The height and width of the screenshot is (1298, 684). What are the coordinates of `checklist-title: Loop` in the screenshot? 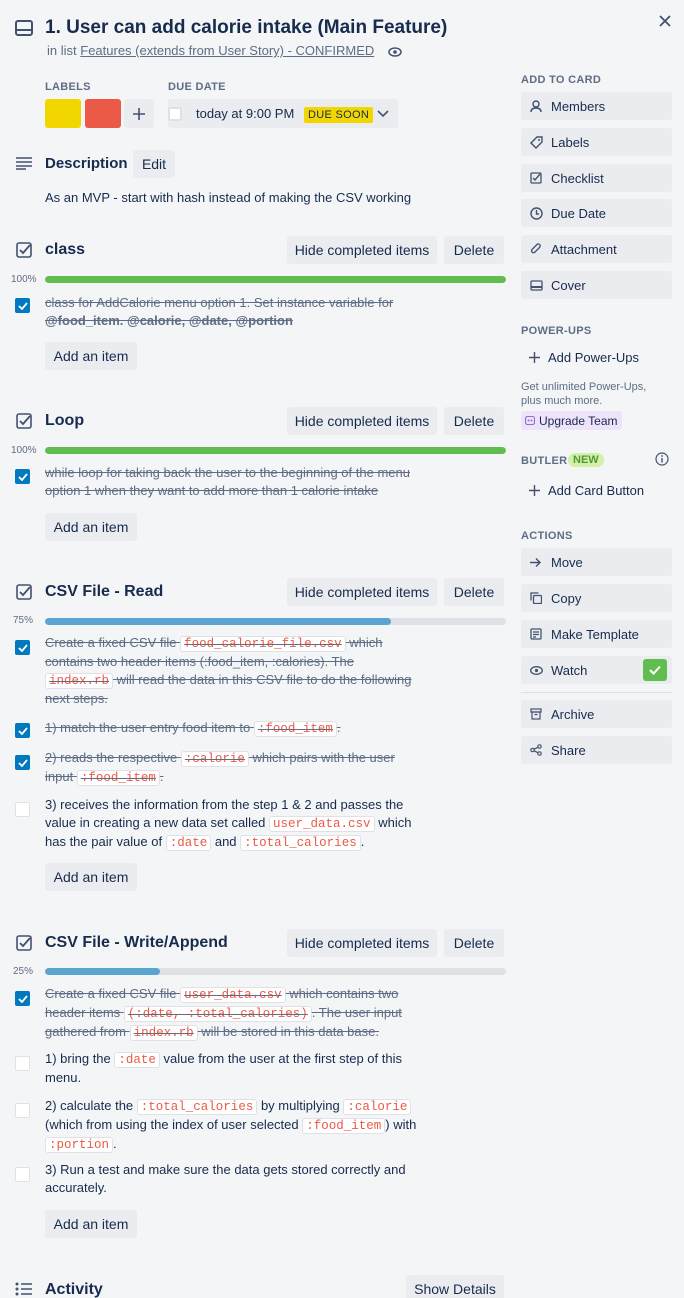 It's located at (64, 421).